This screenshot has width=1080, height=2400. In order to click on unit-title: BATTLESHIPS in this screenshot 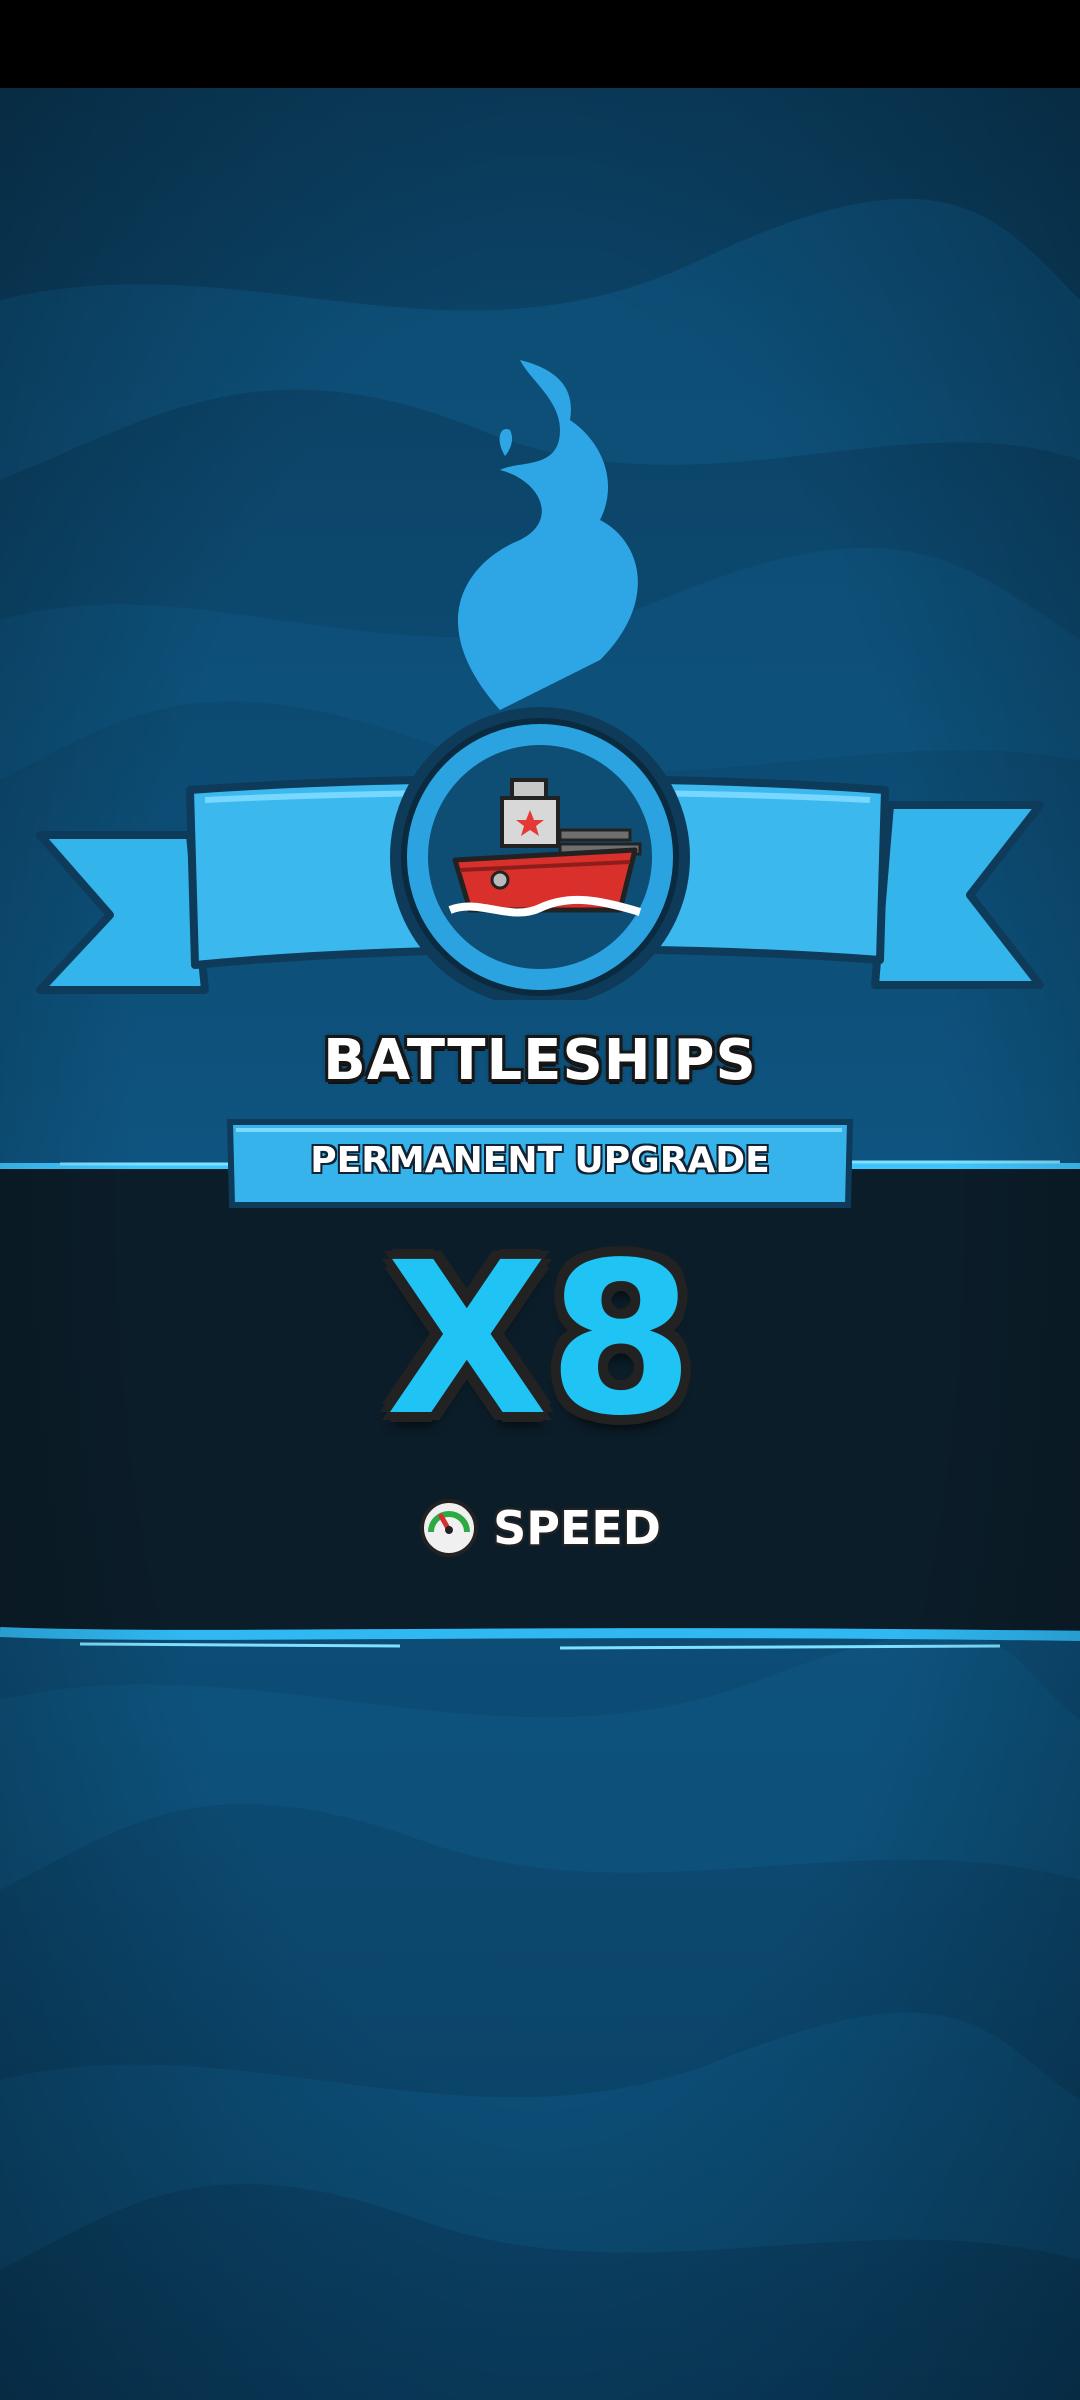, I will do `click(540, 1060)`.